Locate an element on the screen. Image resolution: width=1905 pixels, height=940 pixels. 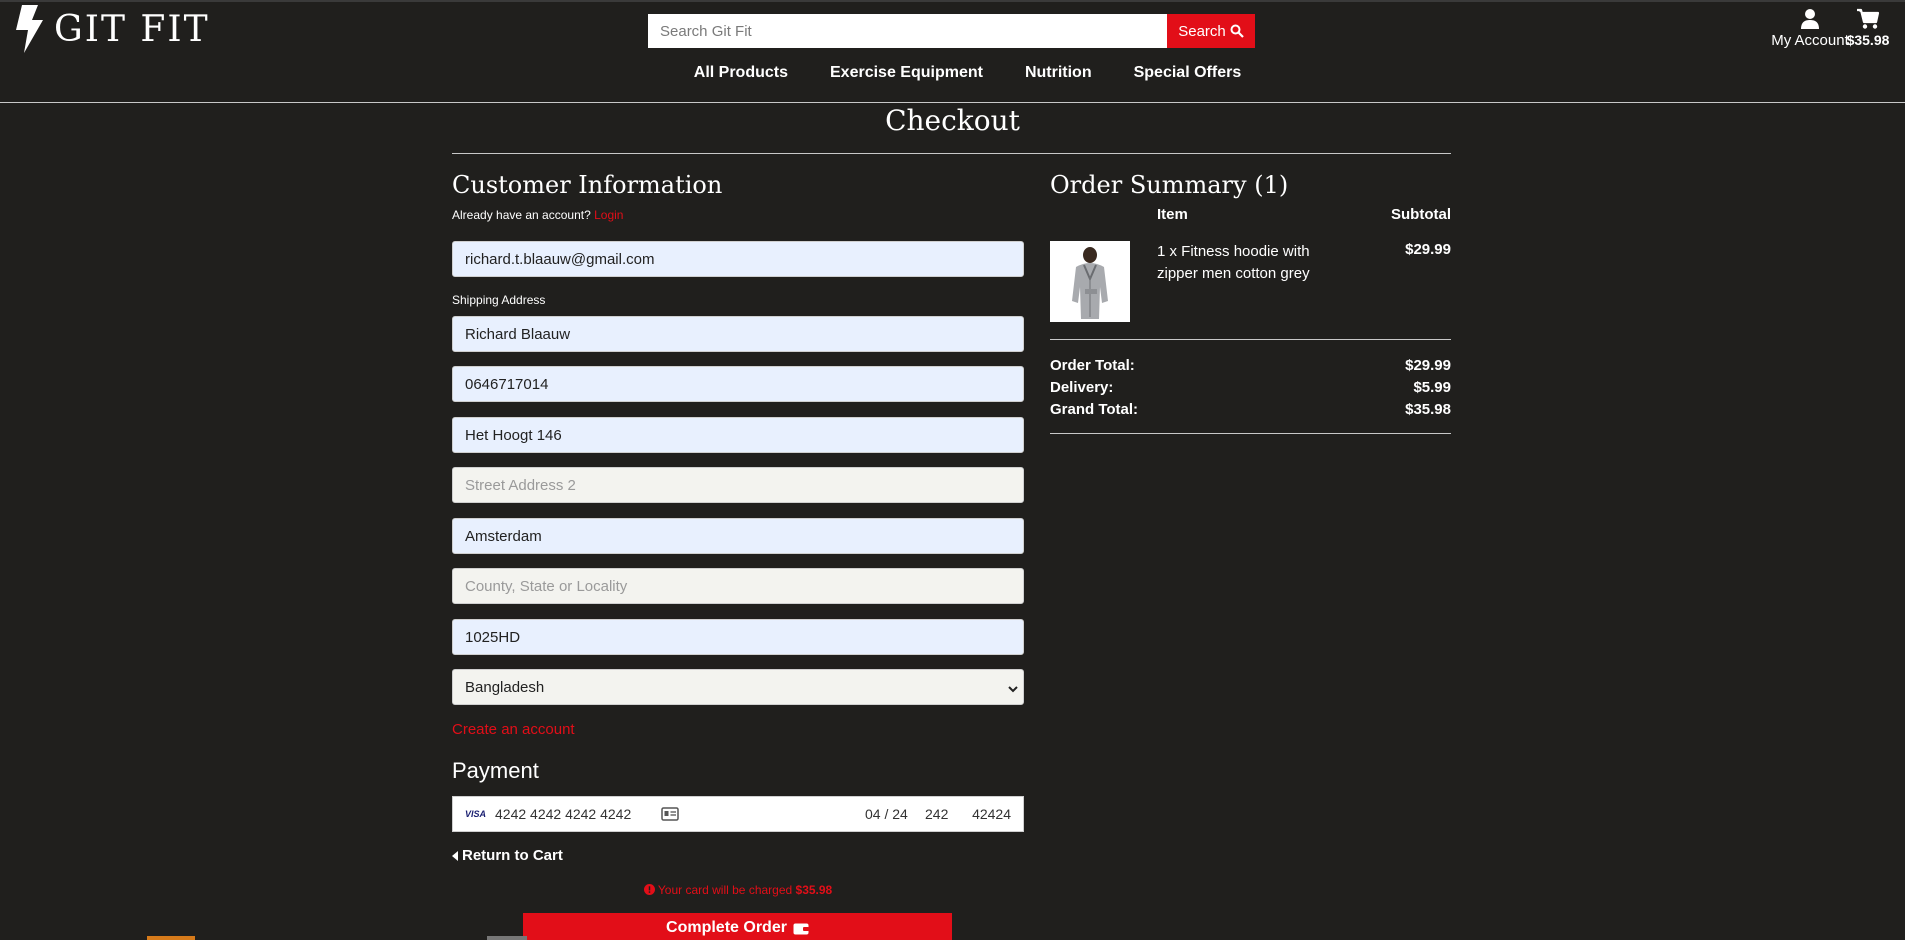
charge-notice: Your card will be charged $35.98 is located at coordinates (738, 890).